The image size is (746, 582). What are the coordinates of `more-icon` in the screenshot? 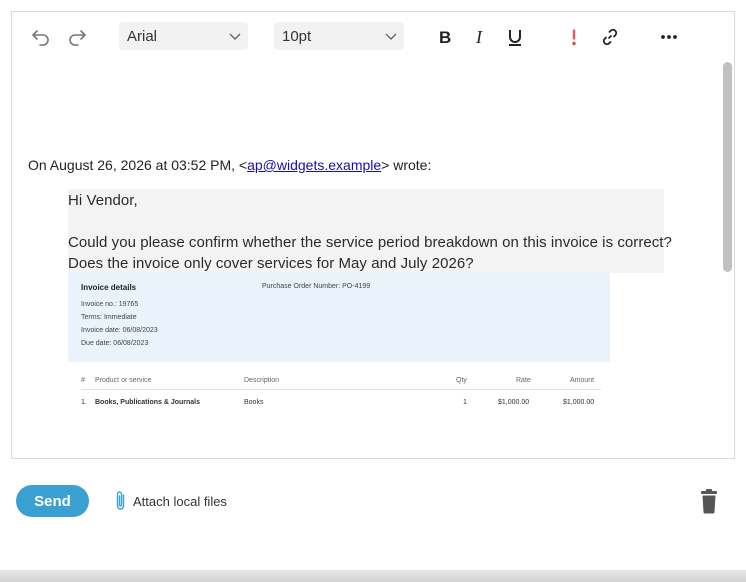 It's located at (669, 37).